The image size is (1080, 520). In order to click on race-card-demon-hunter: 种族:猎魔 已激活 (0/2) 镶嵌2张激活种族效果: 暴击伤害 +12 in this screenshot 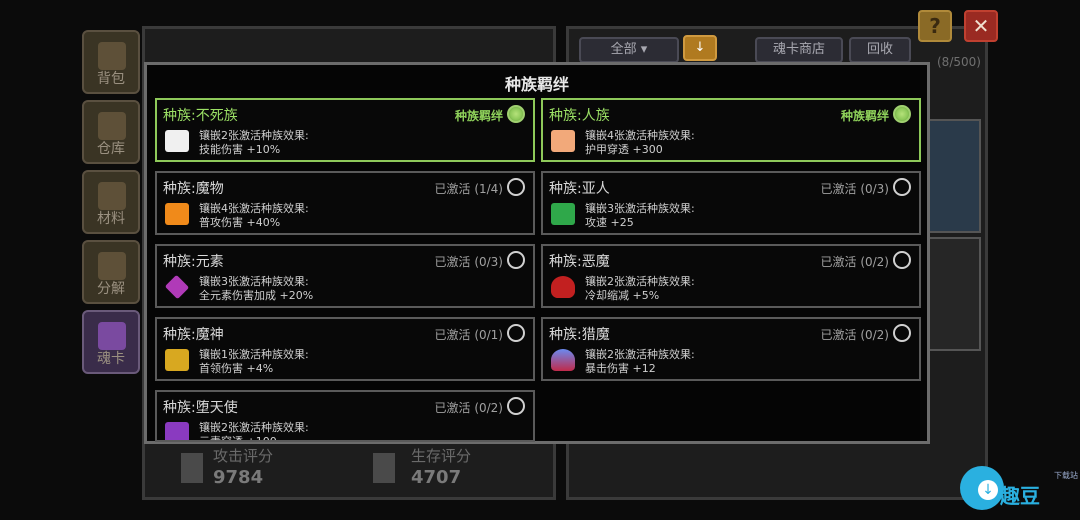, I will do `click(731, 349)`.